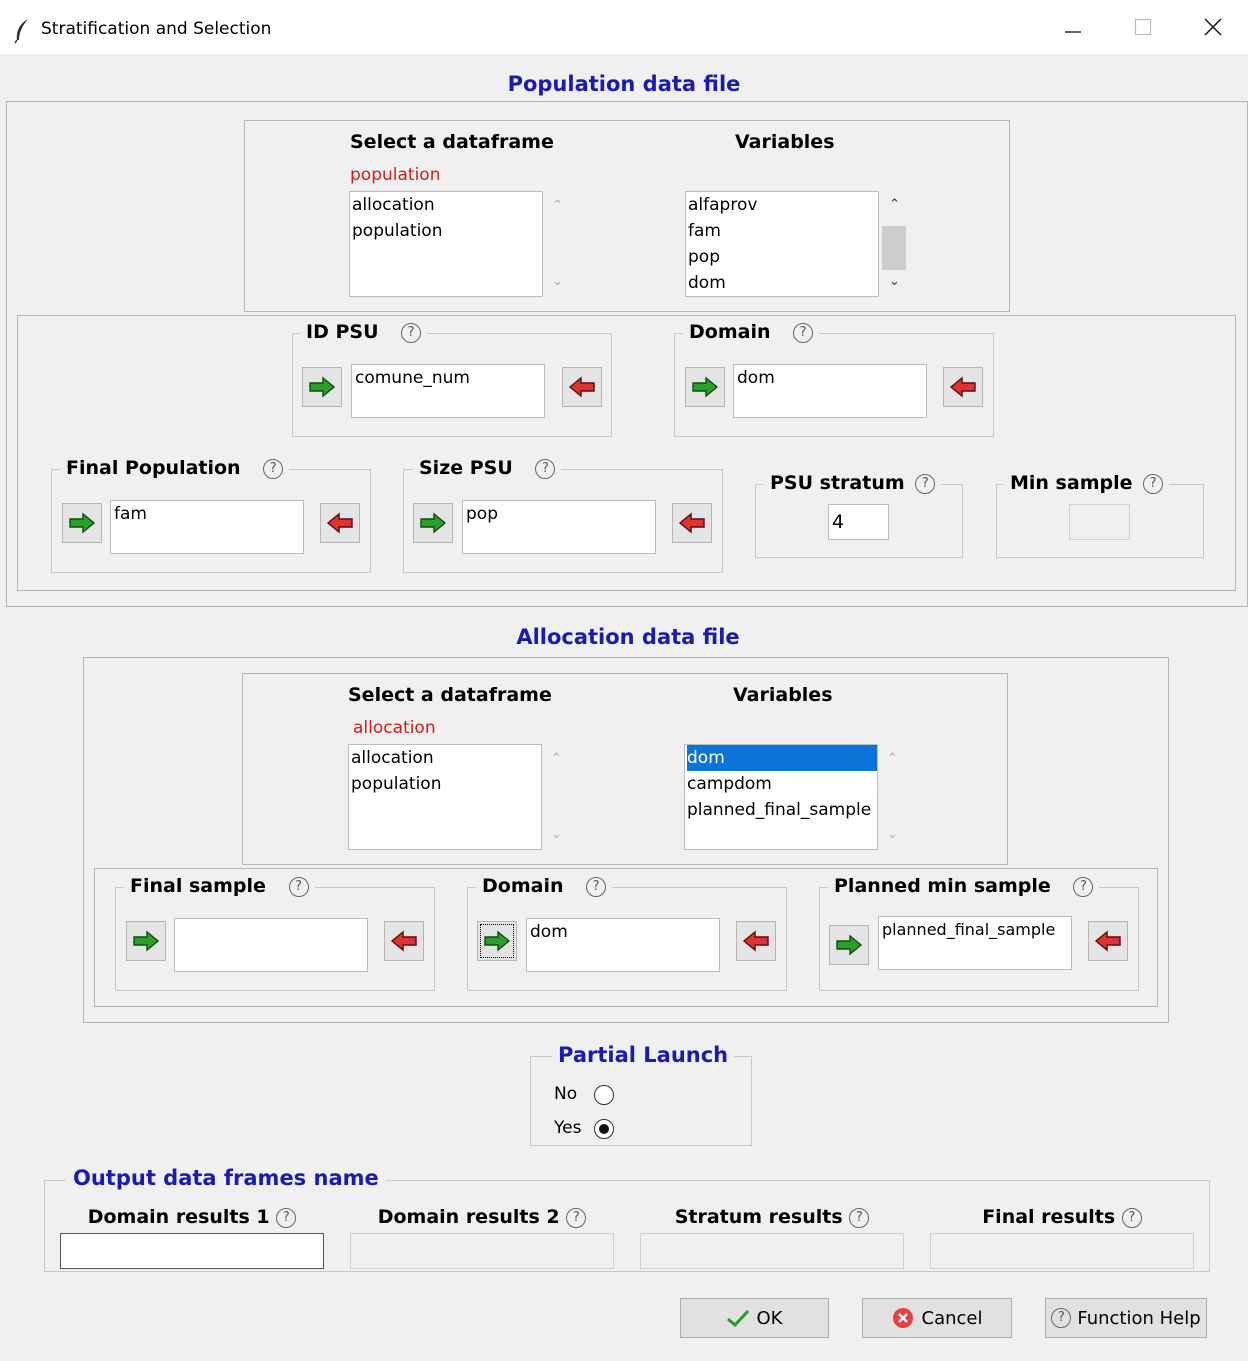  Describe the element at coordinates (785, 142) in the screenshot. I see `population-variables-label: Variables` at that location.